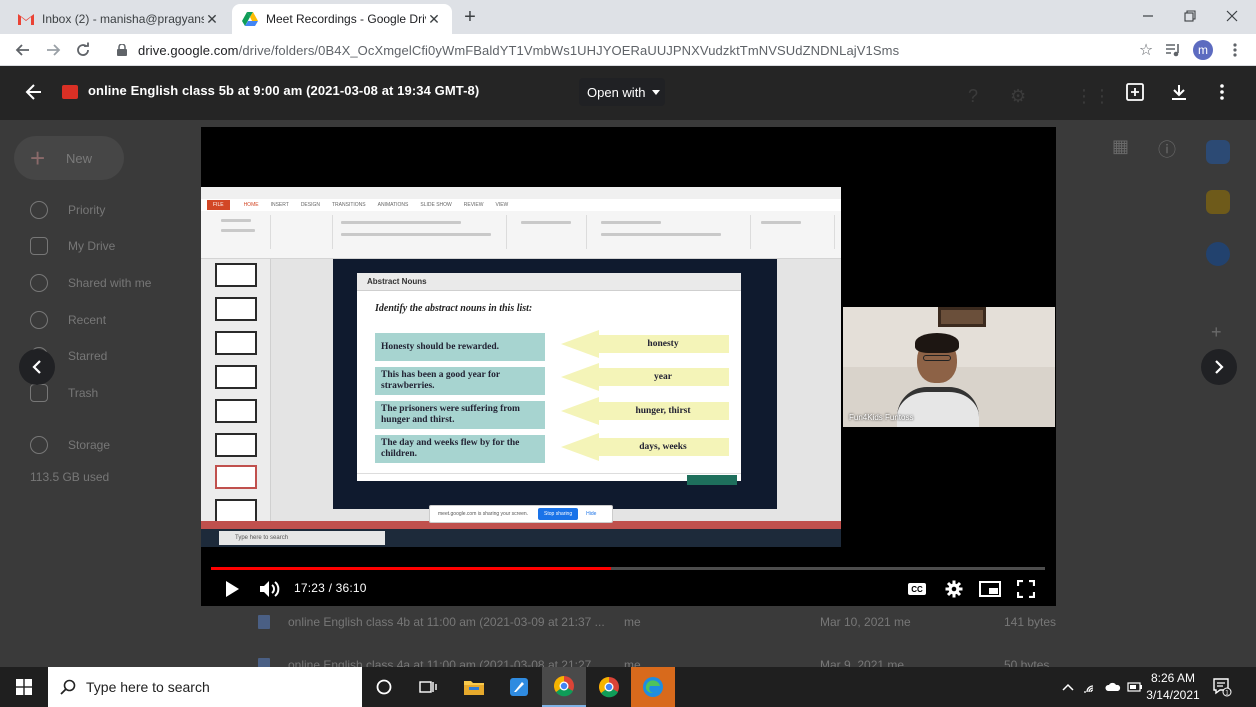  What do you see at coordinates (1218, 202) in the screenshot?
I see `keep-icon` at bounding box center [1218, 202].